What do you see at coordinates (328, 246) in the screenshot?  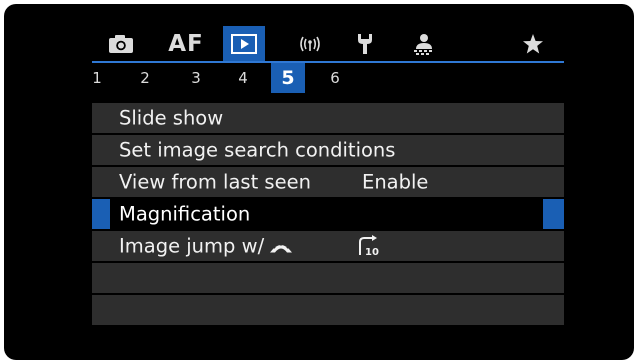 I see `menu-item-image-jump: Image jump w/ 10` at bounding box center [328, 246].